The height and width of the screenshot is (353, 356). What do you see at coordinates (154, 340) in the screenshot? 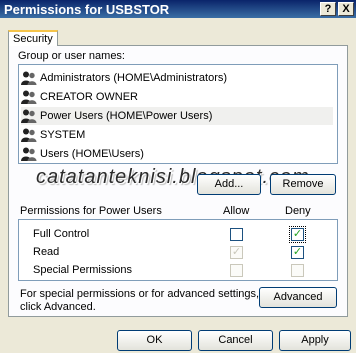
I see `ok-button: OK` at bounding box center [154, 340].